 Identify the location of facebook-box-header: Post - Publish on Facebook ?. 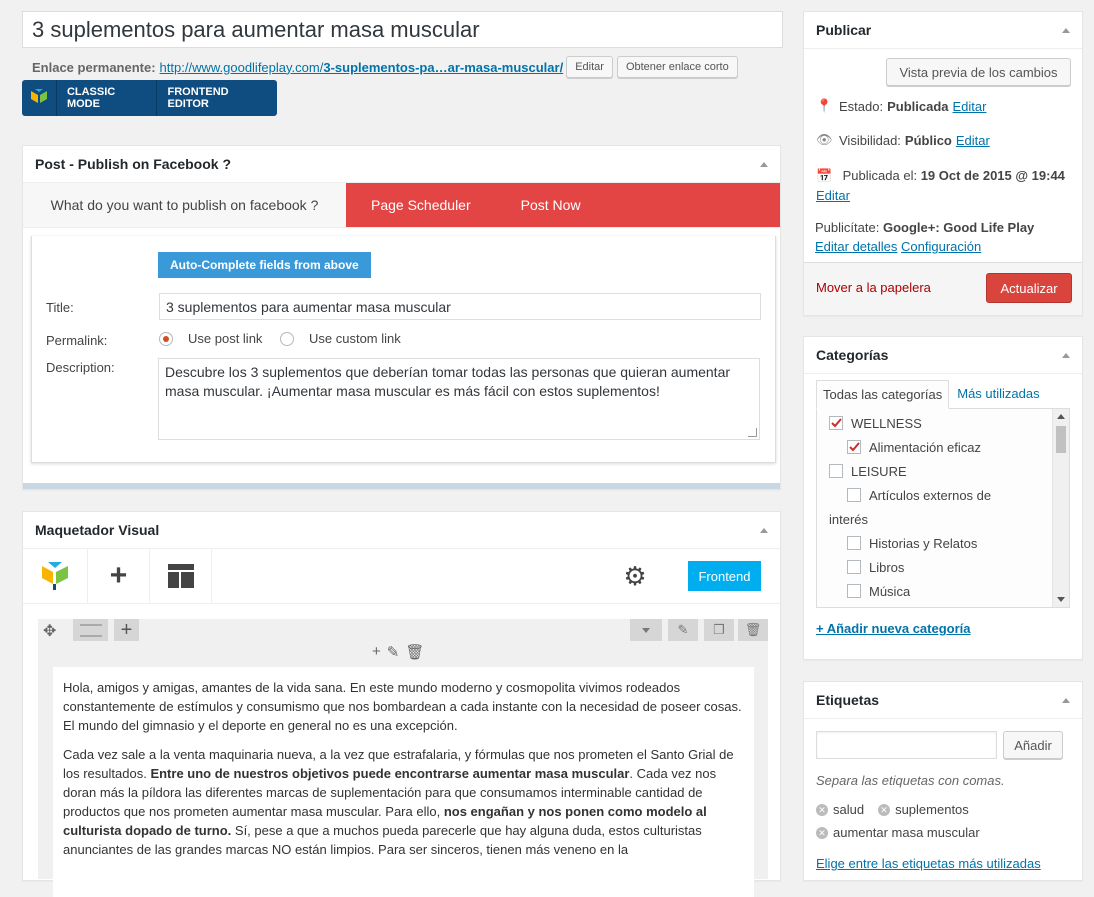
(401, 164).